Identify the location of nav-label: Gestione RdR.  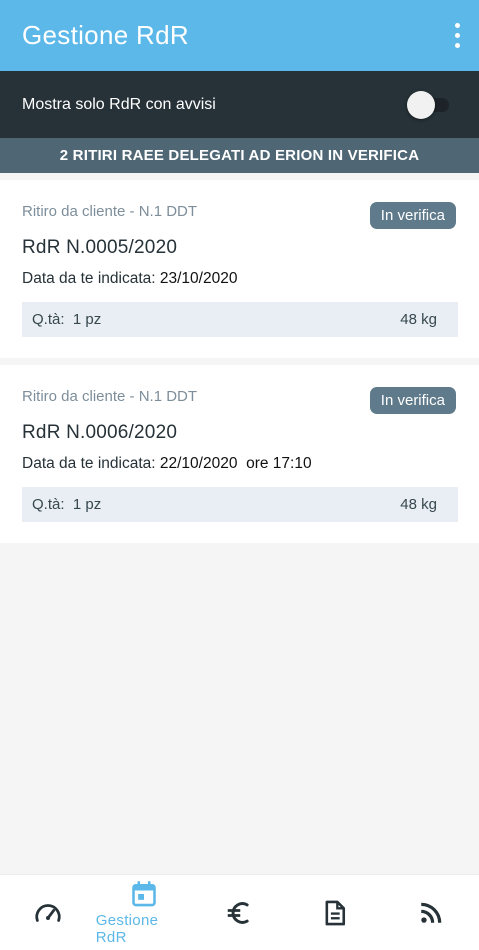
(127, 928).